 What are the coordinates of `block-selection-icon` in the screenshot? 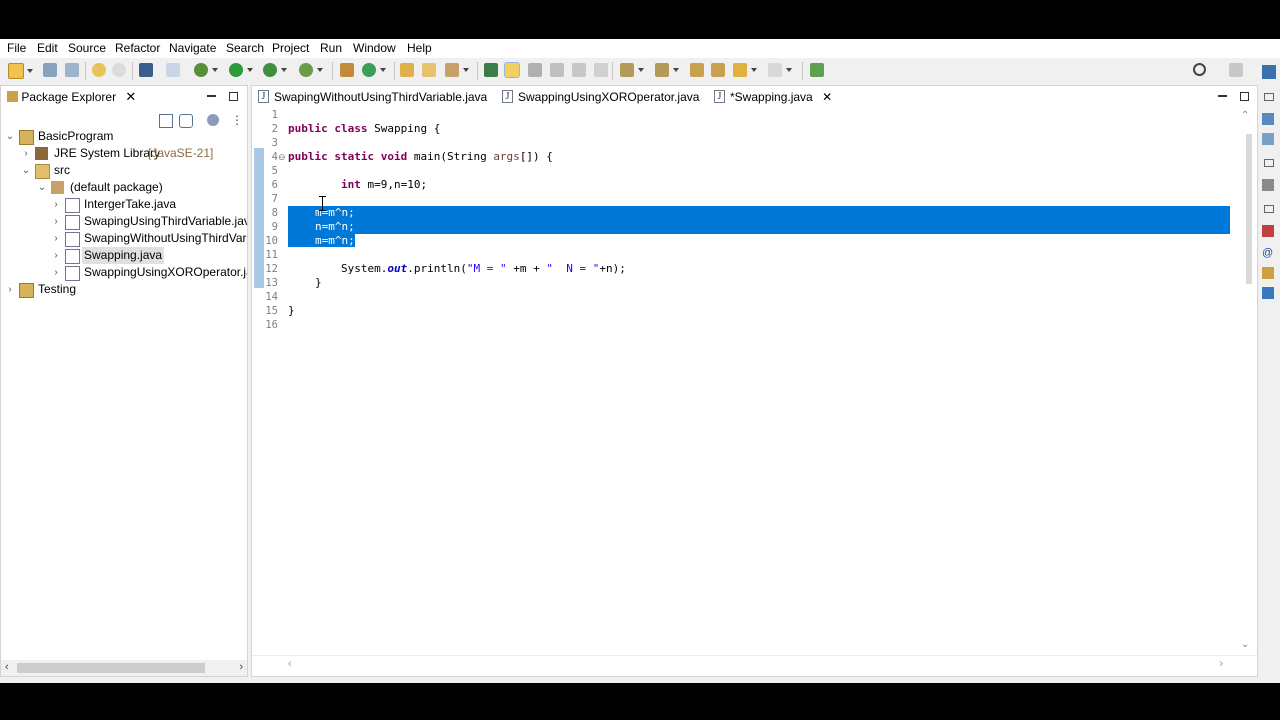 It's located at (535, 70).